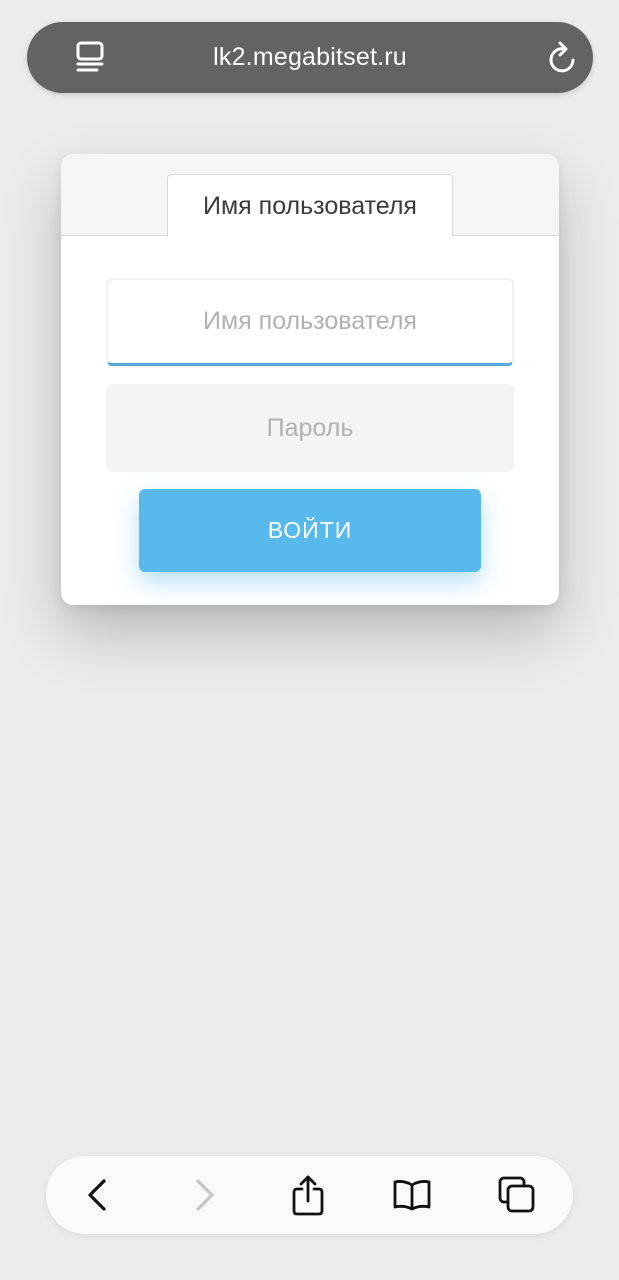 This screenshot has height=1280, width=619. Describe the element at coordinates (412, 1195) in the screenshot. I see `bookmarks-book-icon` at that location.